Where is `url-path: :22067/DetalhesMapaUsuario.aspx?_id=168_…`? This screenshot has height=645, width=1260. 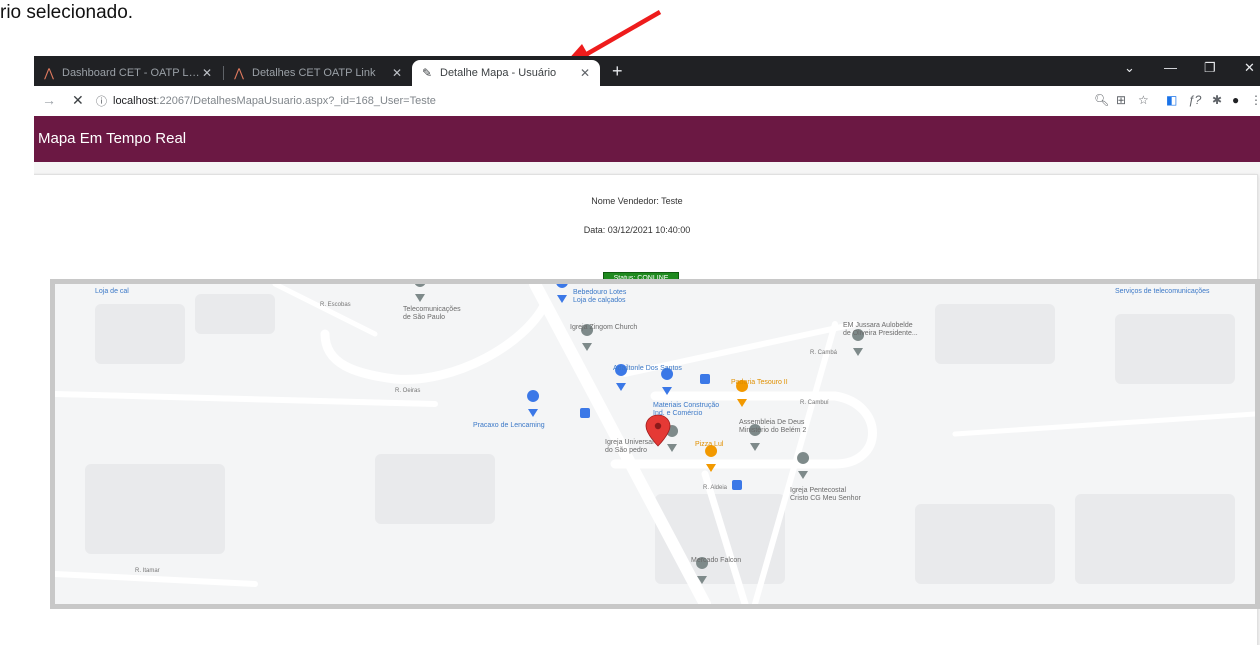 url-path: :22067/DetalhesMapaUsuario.aspx?_id=168_… is located at coordinates (296, 101).